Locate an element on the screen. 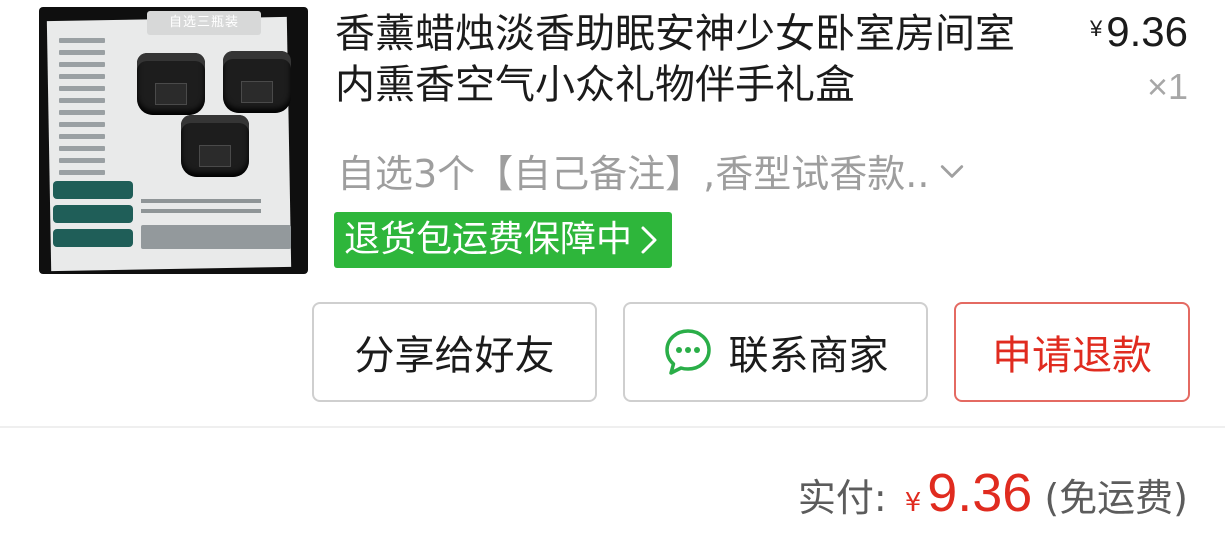 The height and width of the screenshot is (539, 1225). thumbnail-feature-tags is located at coordinates (93, 217).